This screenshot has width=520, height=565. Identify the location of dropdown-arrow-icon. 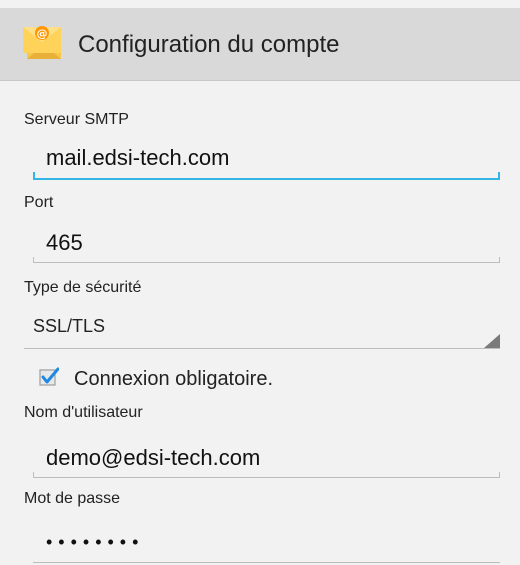
(492, 341).